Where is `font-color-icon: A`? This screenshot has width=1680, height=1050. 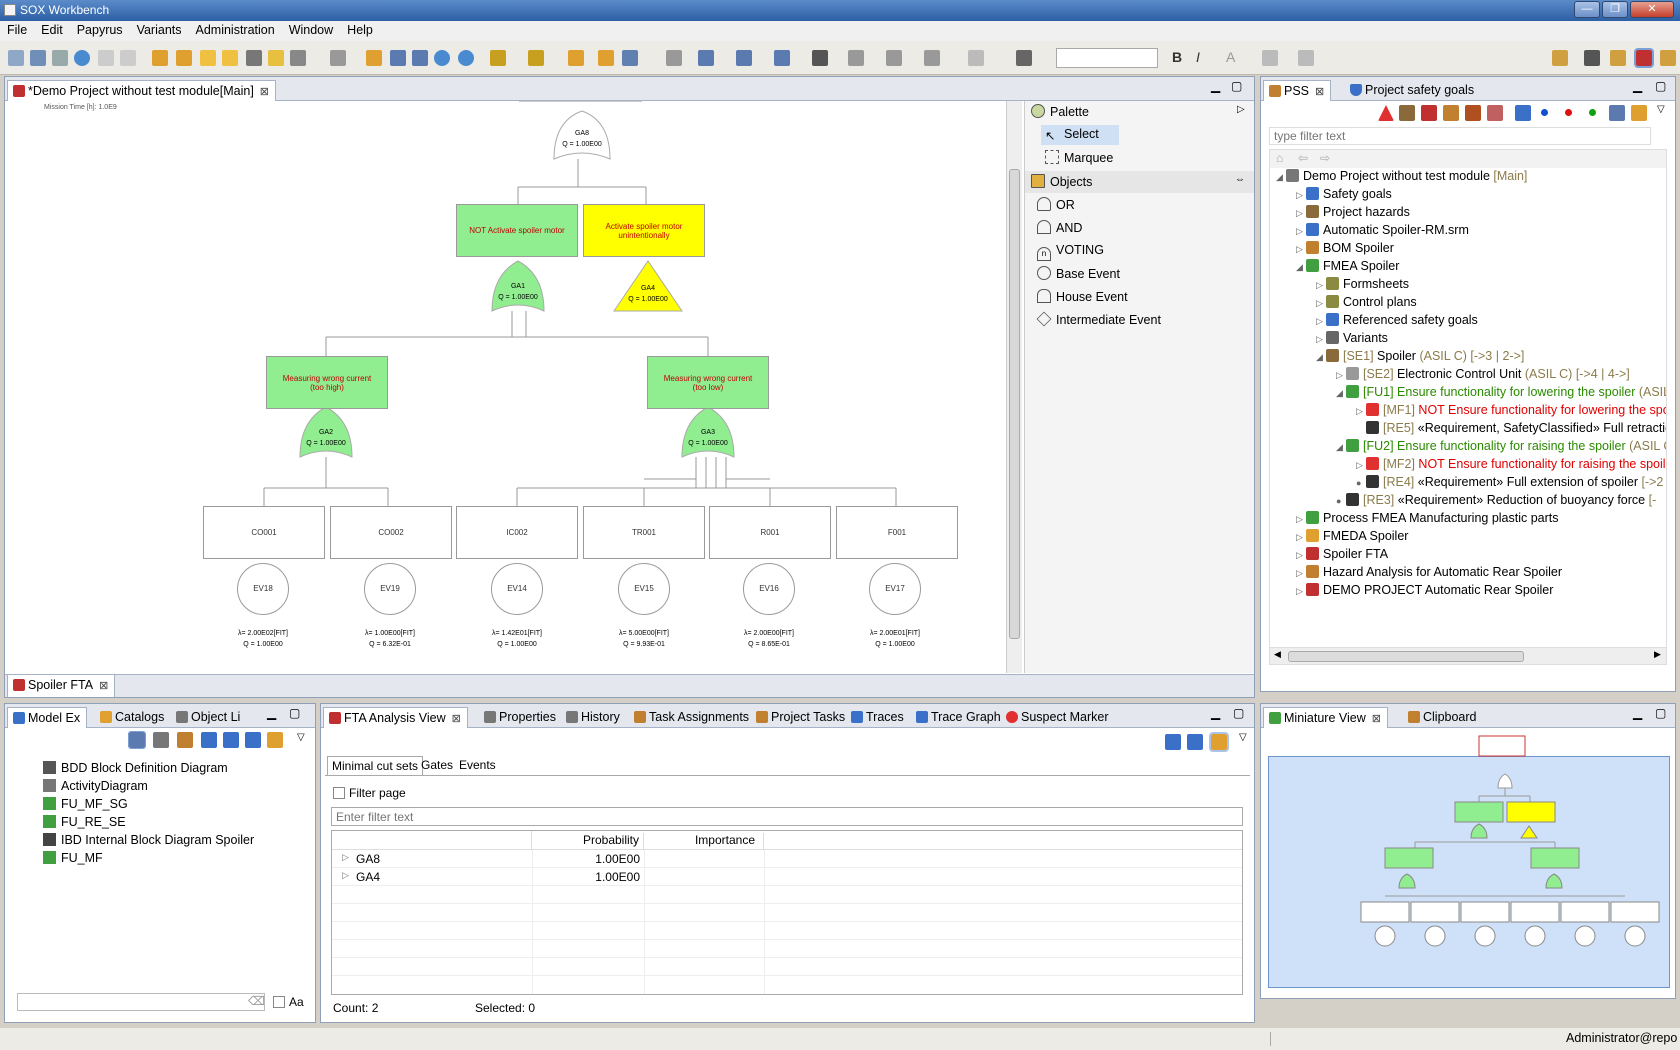 font-color-icon: A is located at coordinates (1230, 57).